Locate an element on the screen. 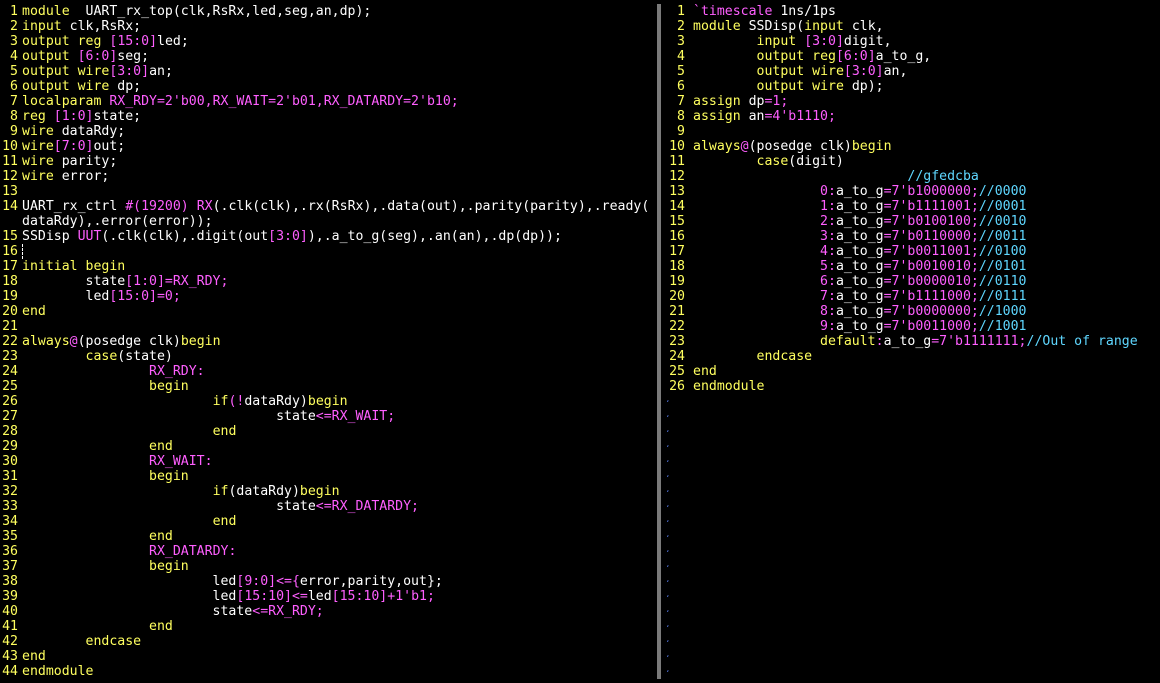 This screenshot has width=1160, height=683. right-code-line: 18 5:a_to_g=7'b0010010;//0101 is located at coordinates (913, 266).